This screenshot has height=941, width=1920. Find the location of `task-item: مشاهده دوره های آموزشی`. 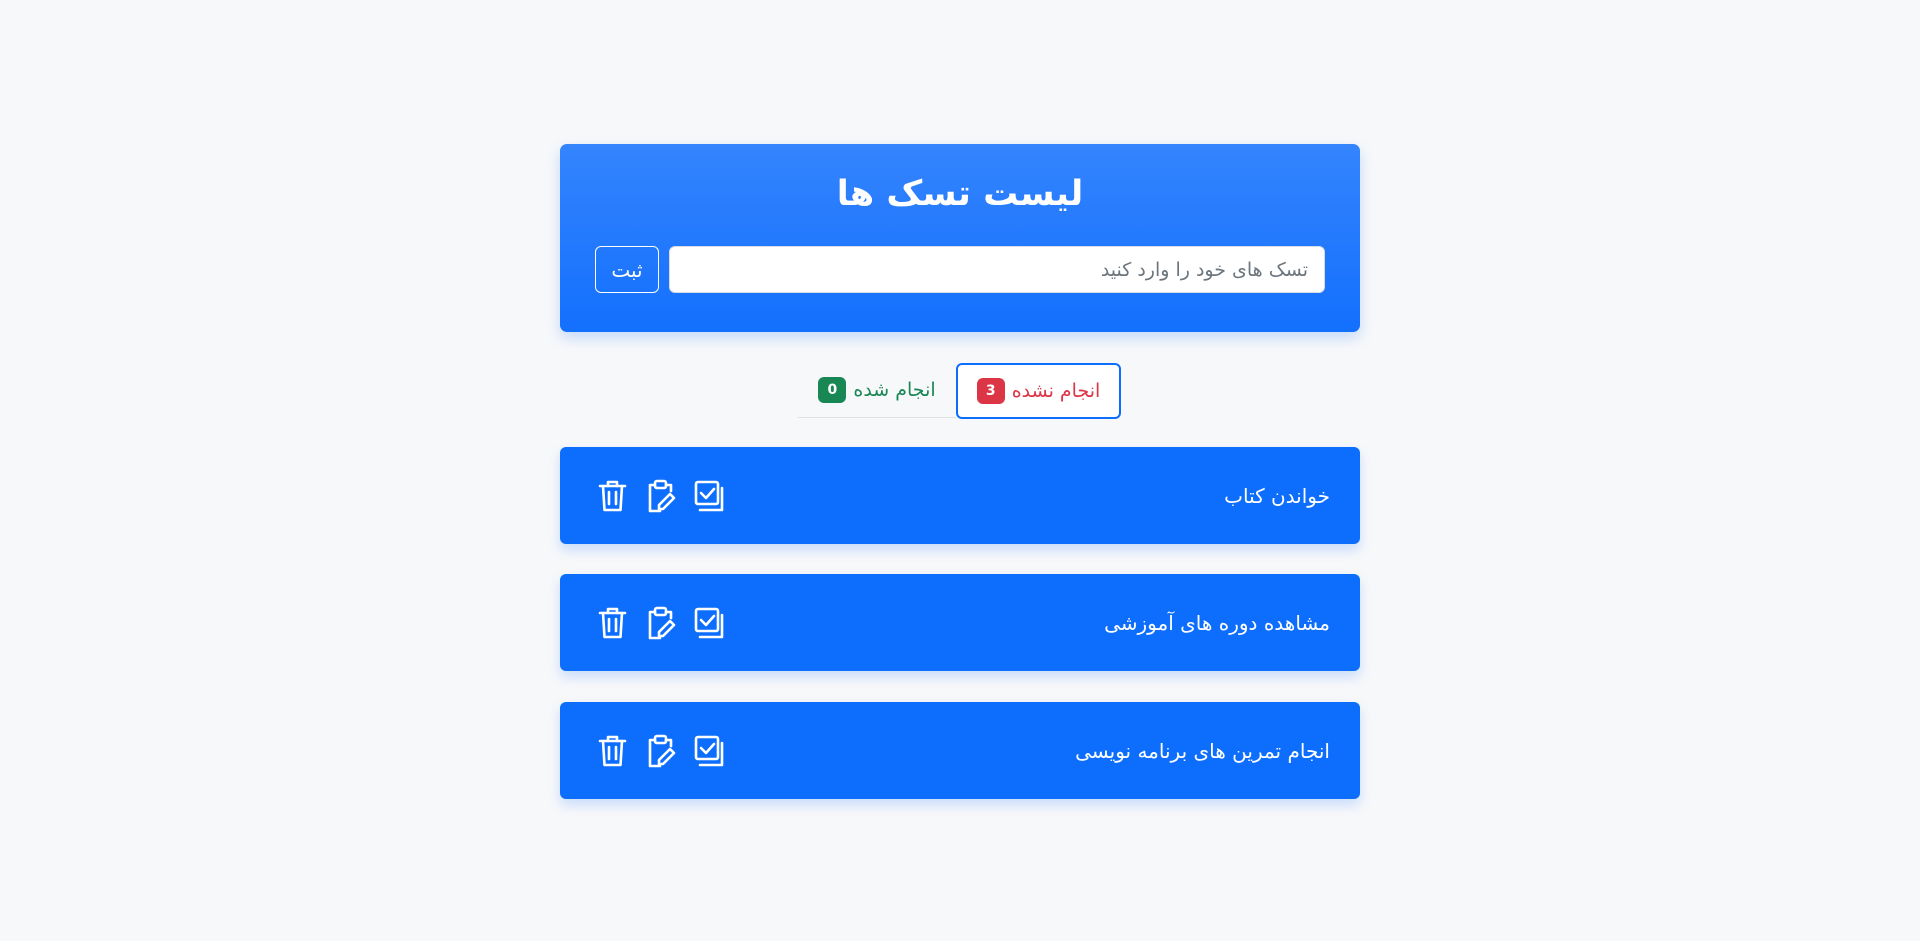

task-item: مشاهده دوره های آموزشی is located at coordinates (960, 622).